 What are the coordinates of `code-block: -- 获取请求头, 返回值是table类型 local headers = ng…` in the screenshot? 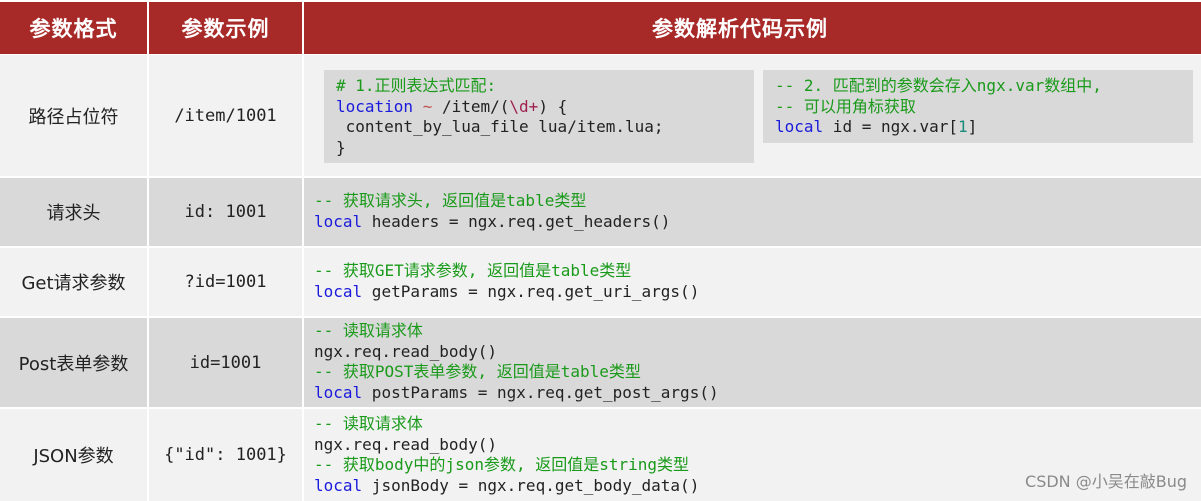 It's located at (492, 211).